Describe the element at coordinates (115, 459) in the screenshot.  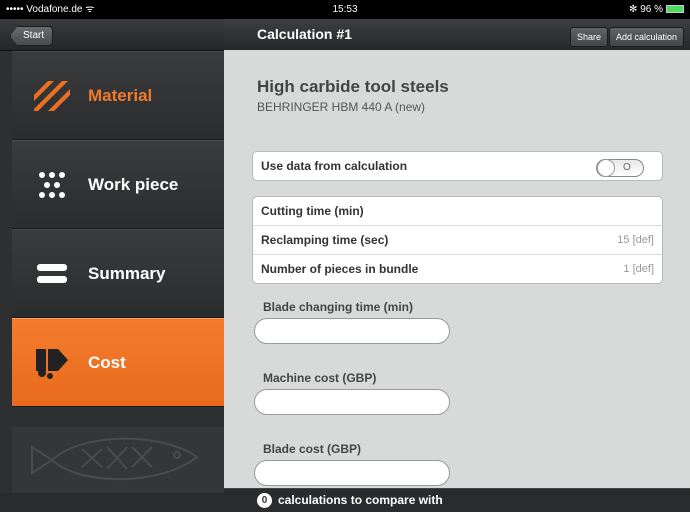
I see `fish-icon` at that location.